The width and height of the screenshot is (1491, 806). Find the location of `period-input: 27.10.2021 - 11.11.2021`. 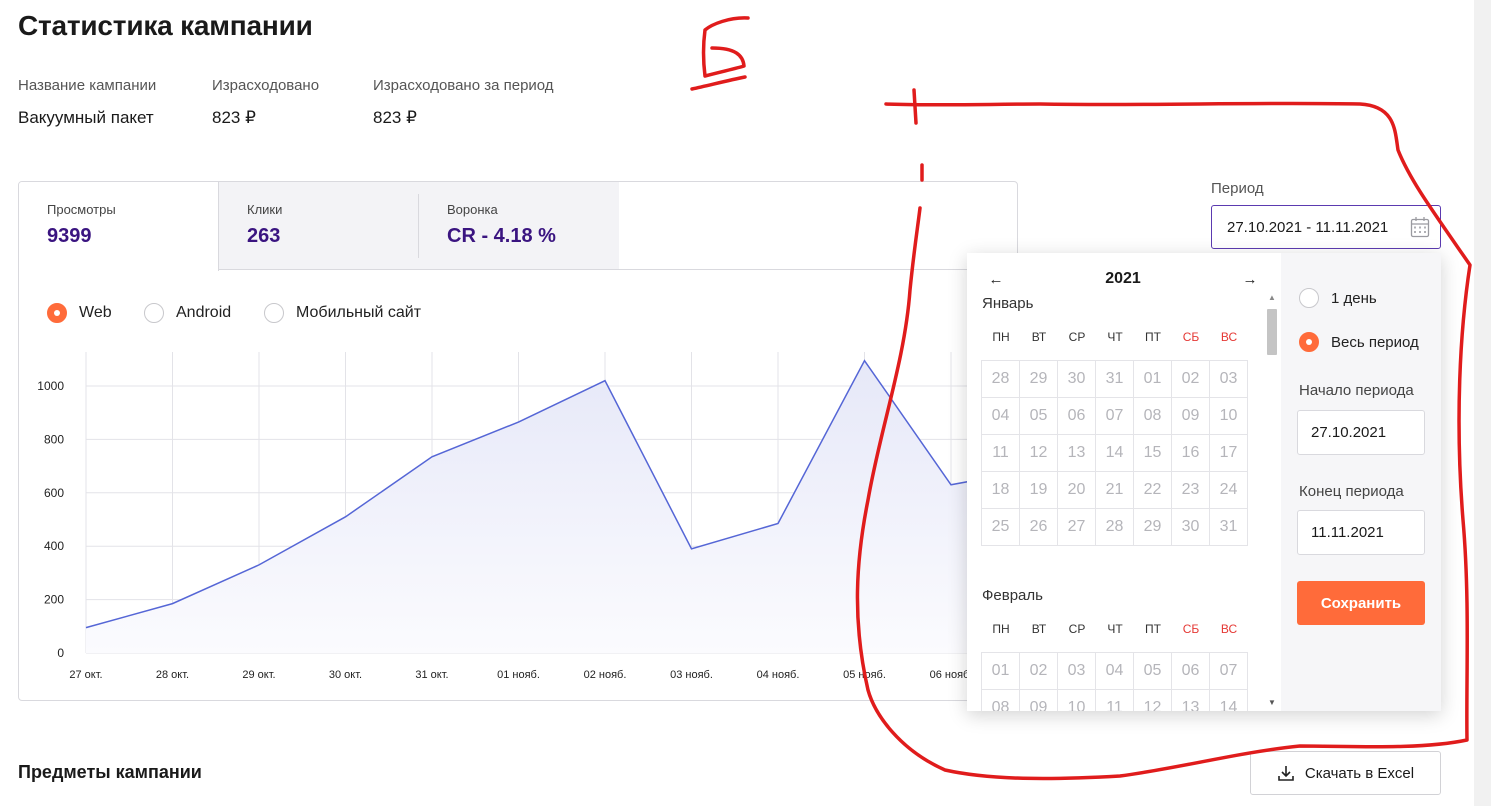

period-input: 27.10.2021 - 11.11.2021 is located at coordinates (1326, 227).